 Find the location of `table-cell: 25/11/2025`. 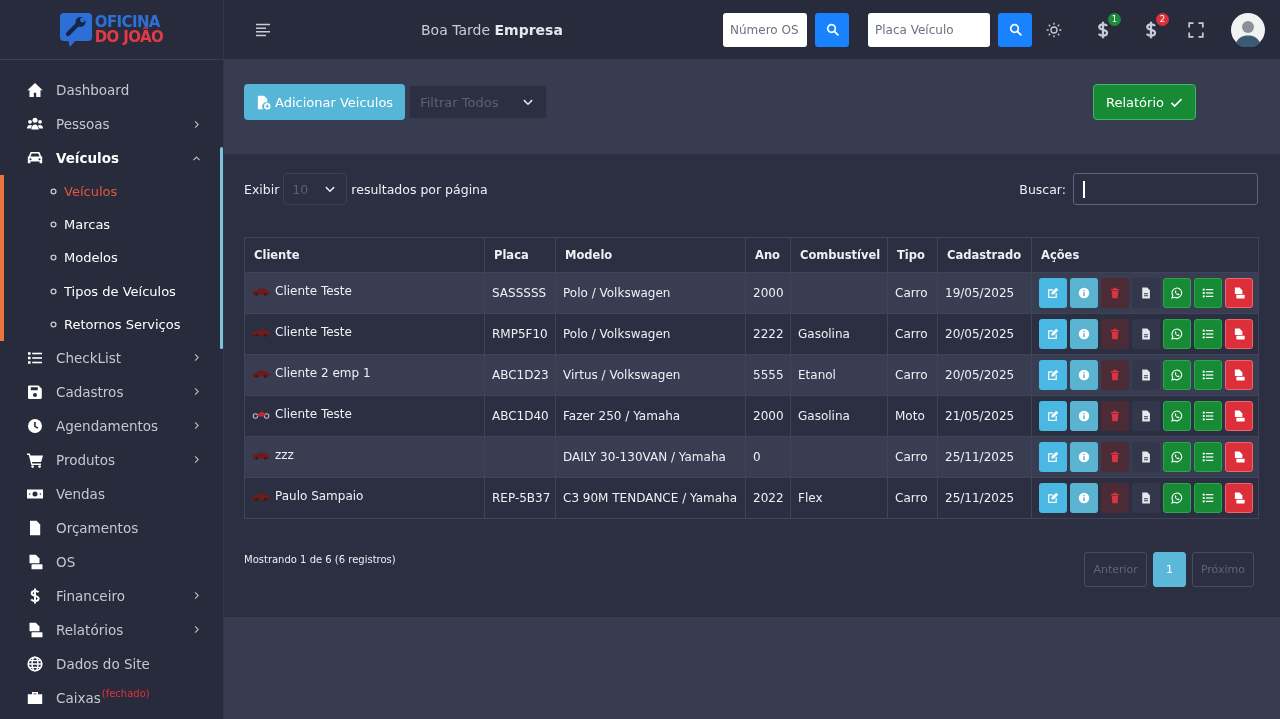

table-cell: 25/11/2025 is located at coordinates (984, 498).